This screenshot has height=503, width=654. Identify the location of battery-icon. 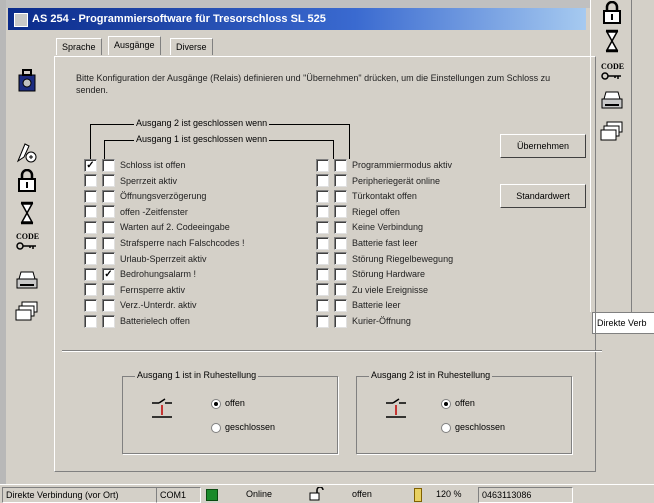
(418, 495).